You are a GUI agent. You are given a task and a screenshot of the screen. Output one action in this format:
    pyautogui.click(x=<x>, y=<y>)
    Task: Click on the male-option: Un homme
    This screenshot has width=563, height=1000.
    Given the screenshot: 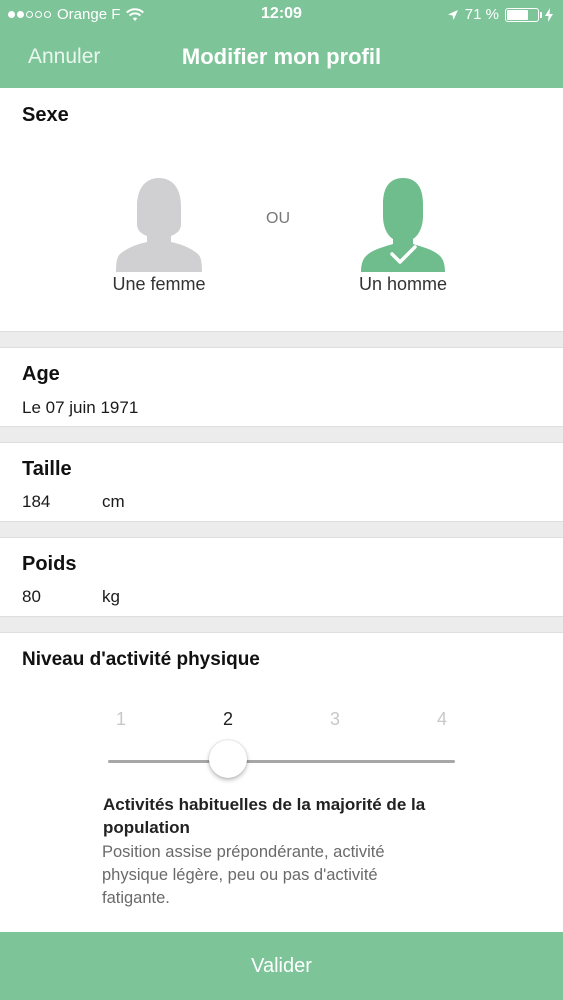 What is the action you would take?
    pyautogui.click(x=403, y=235)
    